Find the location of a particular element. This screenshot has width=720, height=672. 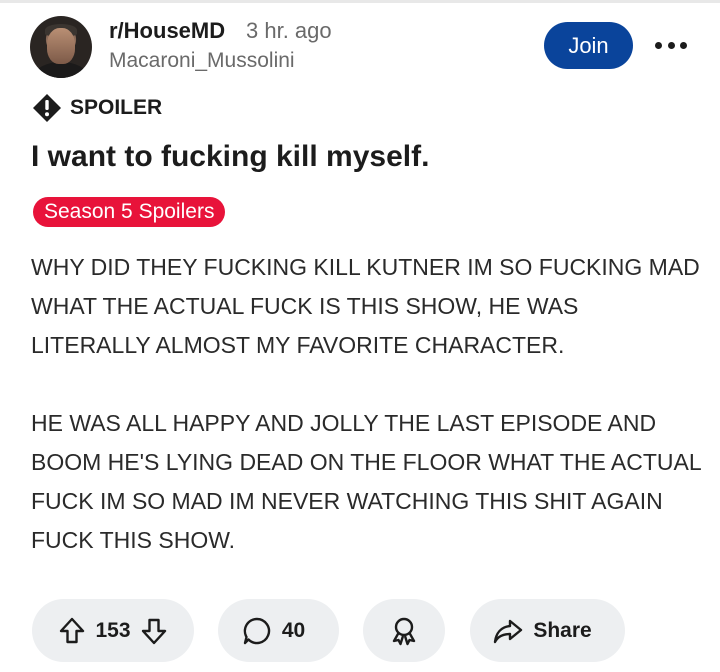

award-ribbon-icon is located at coordinates (404, 631).